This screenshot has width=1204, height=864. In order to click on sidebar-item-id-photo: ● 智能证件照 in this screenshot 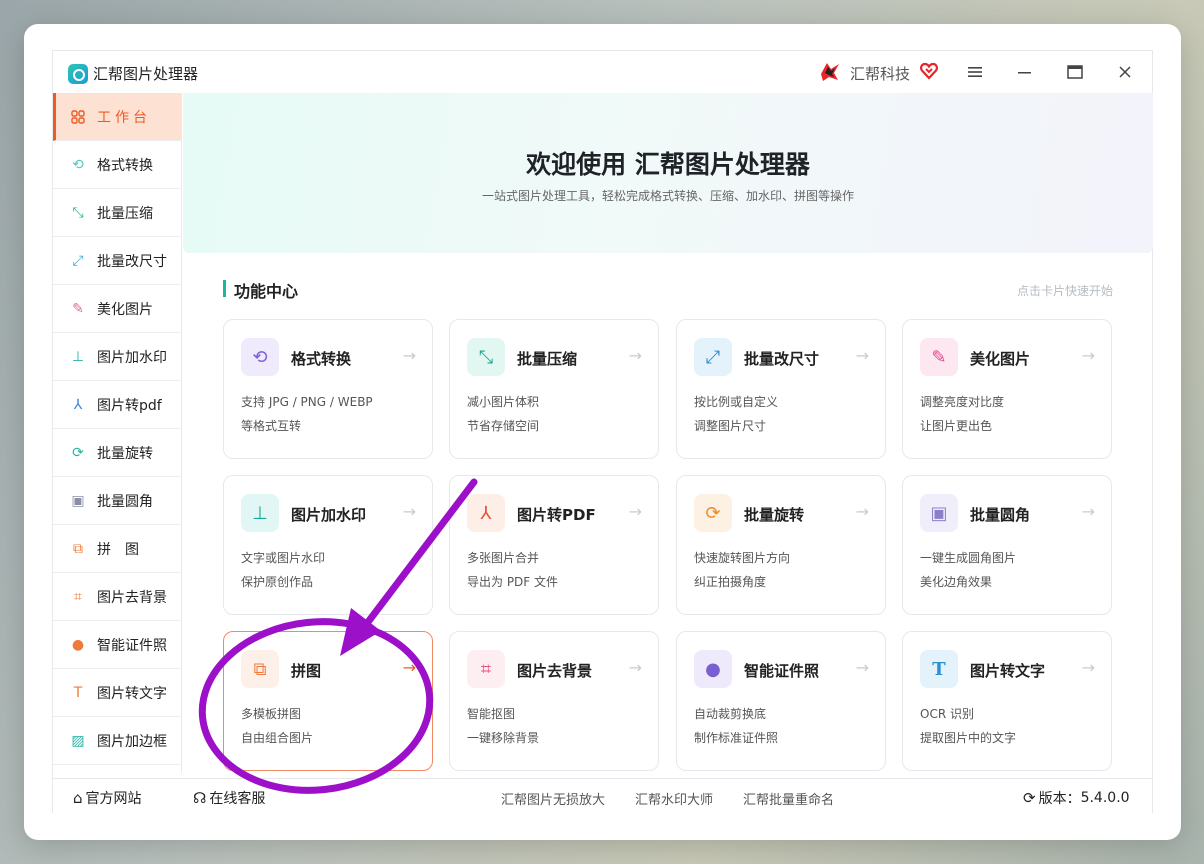, I will do `click(117, 645)`.